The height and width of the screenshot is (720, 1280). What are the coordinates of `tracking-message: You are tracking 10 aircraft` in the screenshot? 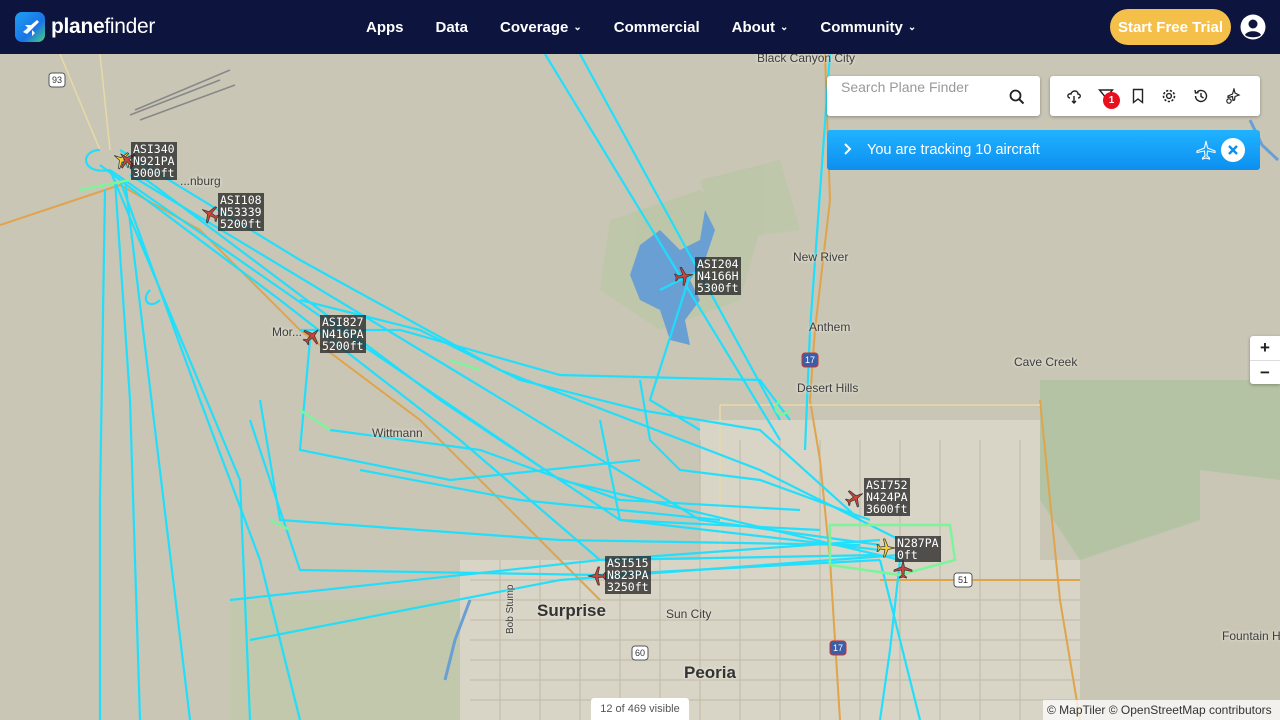 It's located at (953, 150).